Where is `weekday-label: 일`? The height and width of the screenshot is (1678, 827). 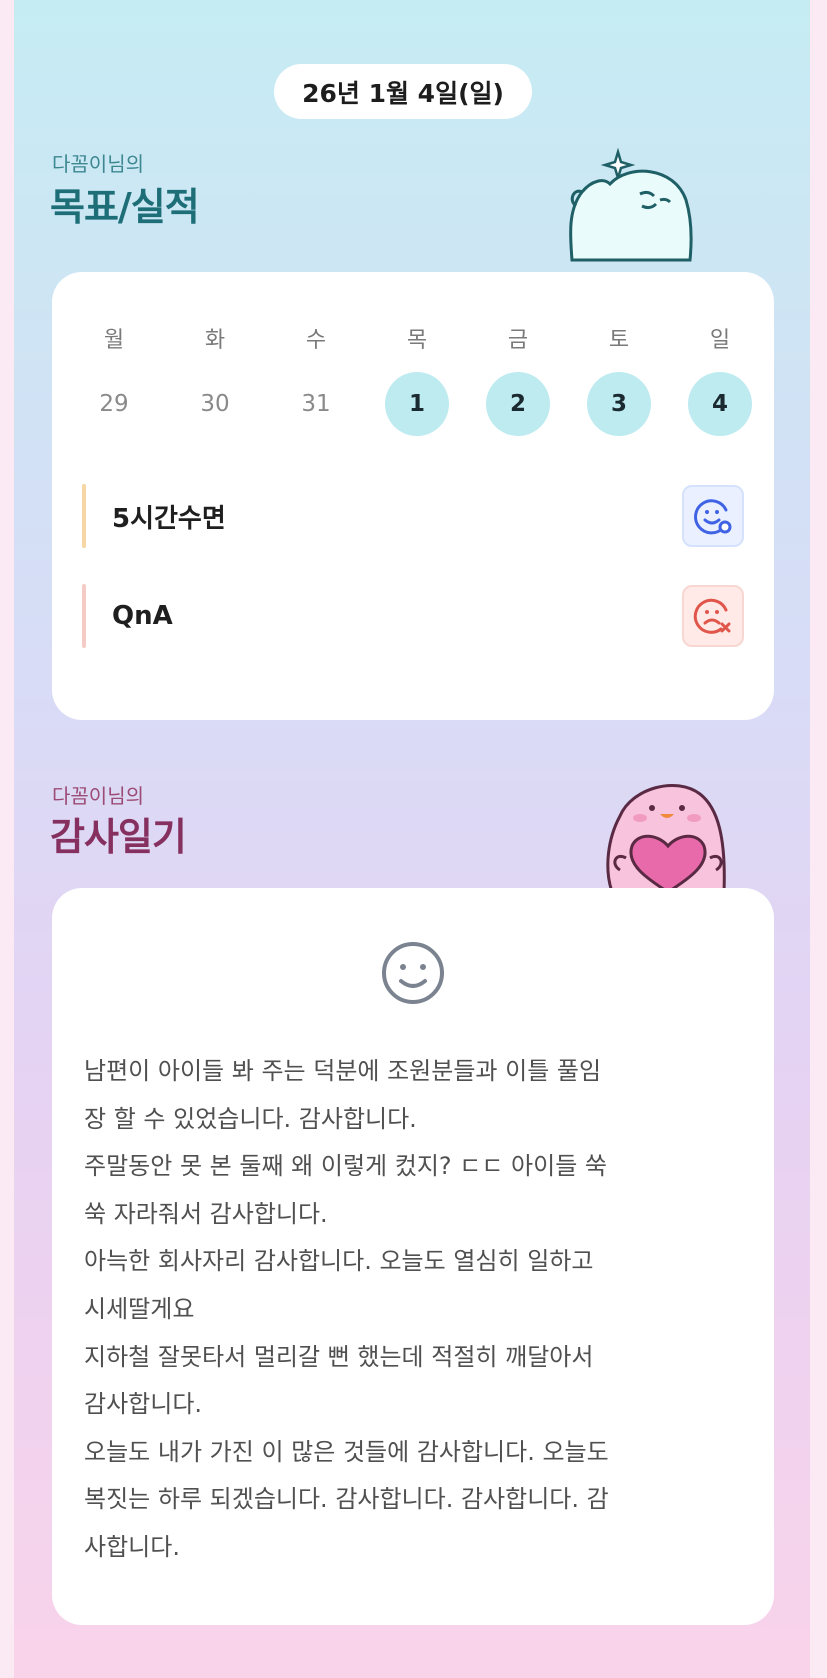 weekday-label: 일 is located at coordinates (720, 340).